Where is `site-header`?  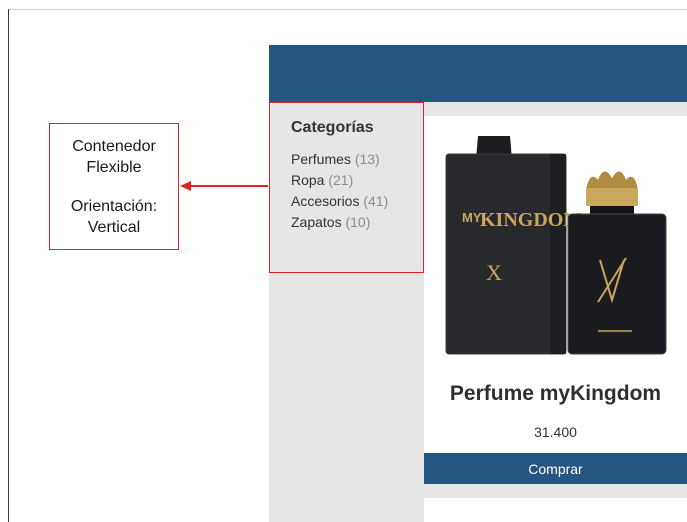 site-header is located at coordinates (478, 73).